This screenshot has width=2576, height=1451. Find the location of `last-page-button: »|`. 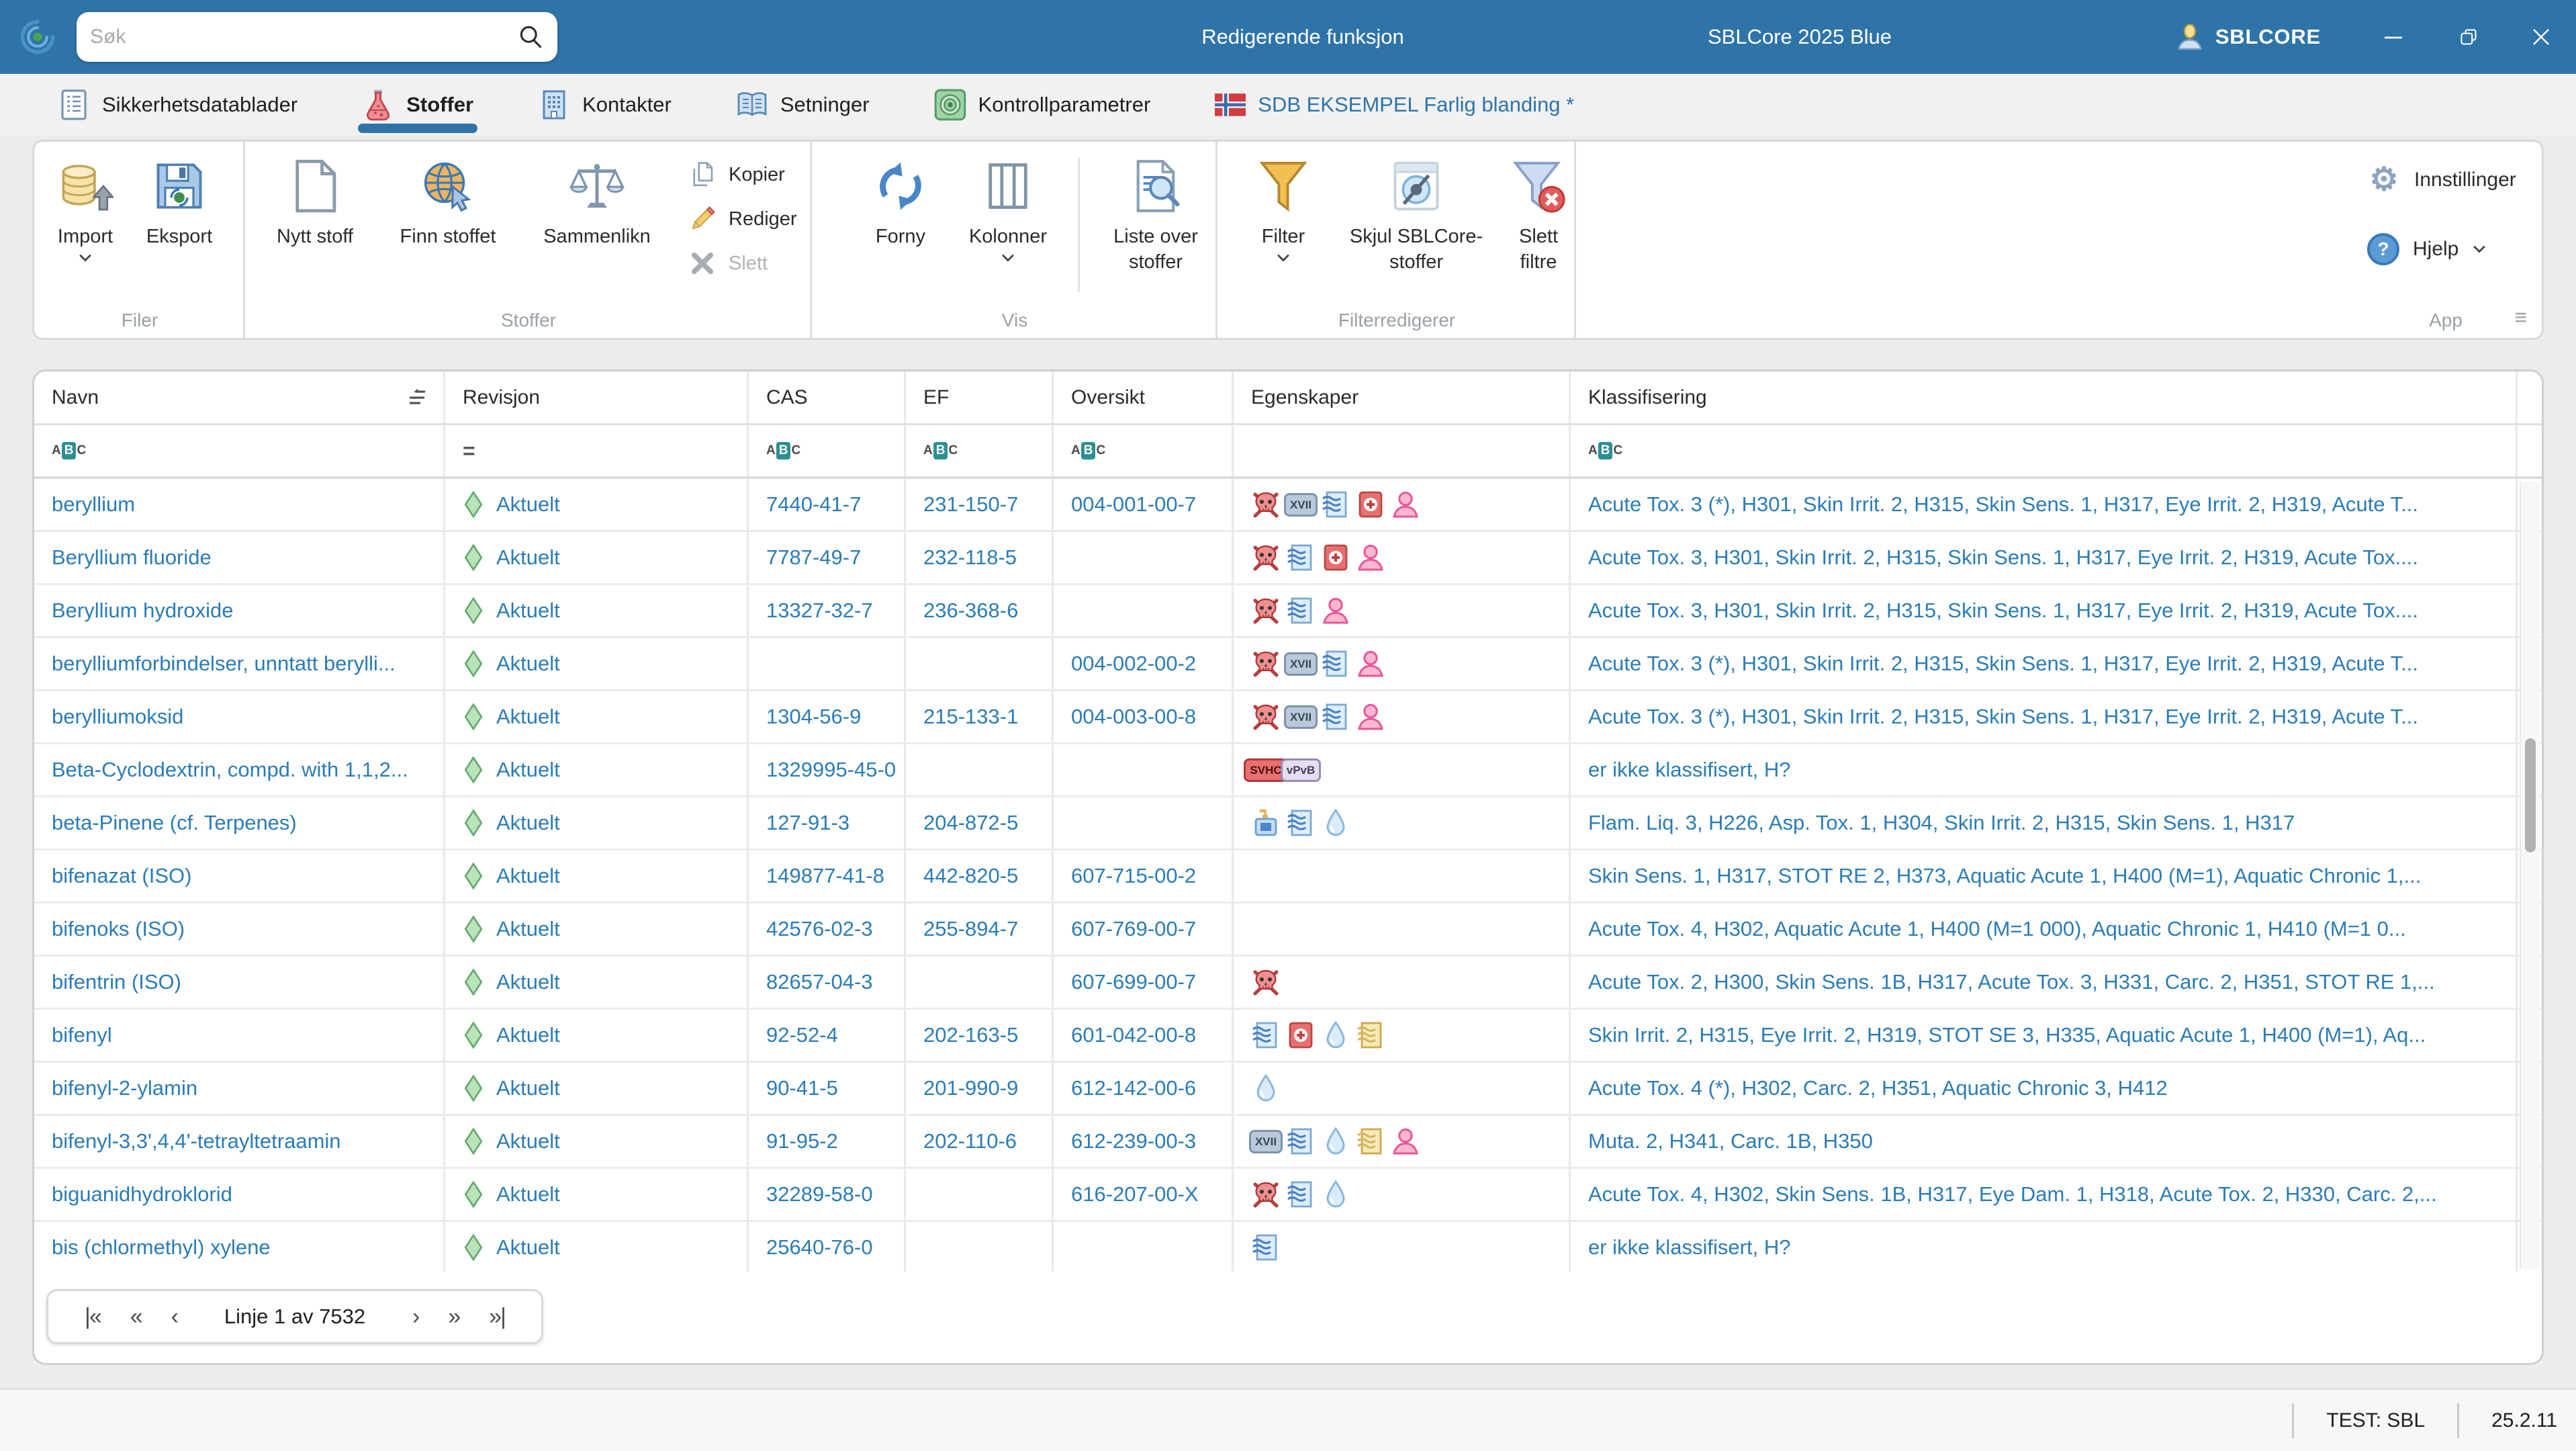

last-page-button: »| is located at coordinates (497, 1317).